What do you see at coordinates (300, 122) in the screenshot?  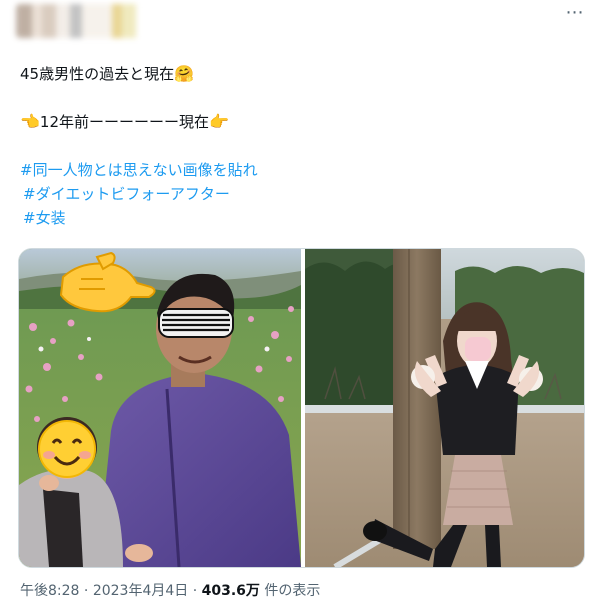 I see `tweet-line-2: 👈12年前ーーーーーー現在👉` at bounding box center [300, 122].